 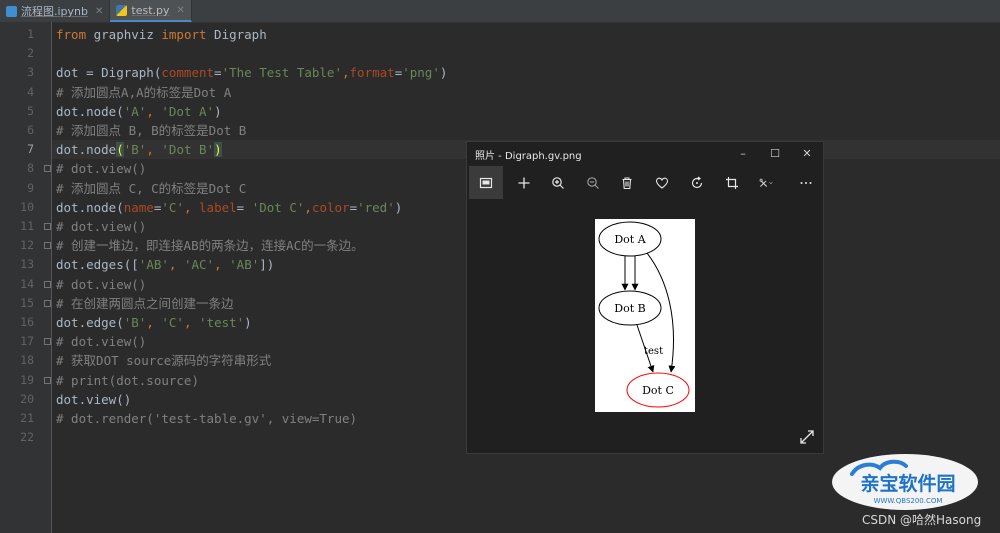 What do you see at coordinates (172, 322) in the screenshot?
I see `code-token: 'C'` at bounding box center [172, 322].